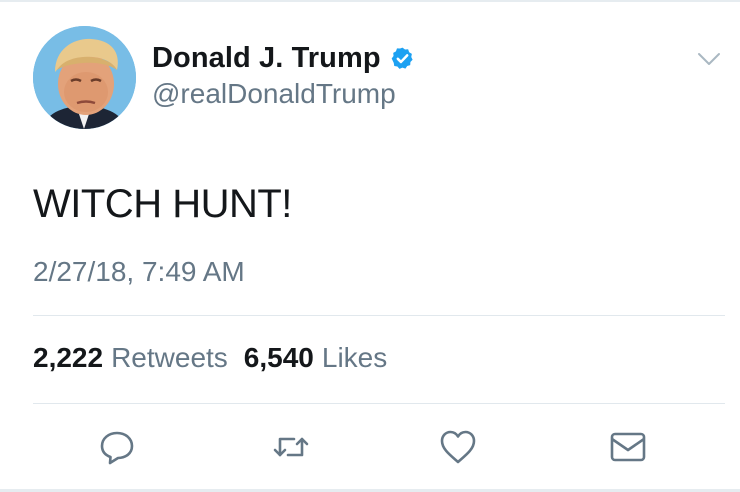 Image resolution: width=740 pixels, height=492 pixels. I want to click on author-handle: @realDonaldTrump, so click(274, 94).